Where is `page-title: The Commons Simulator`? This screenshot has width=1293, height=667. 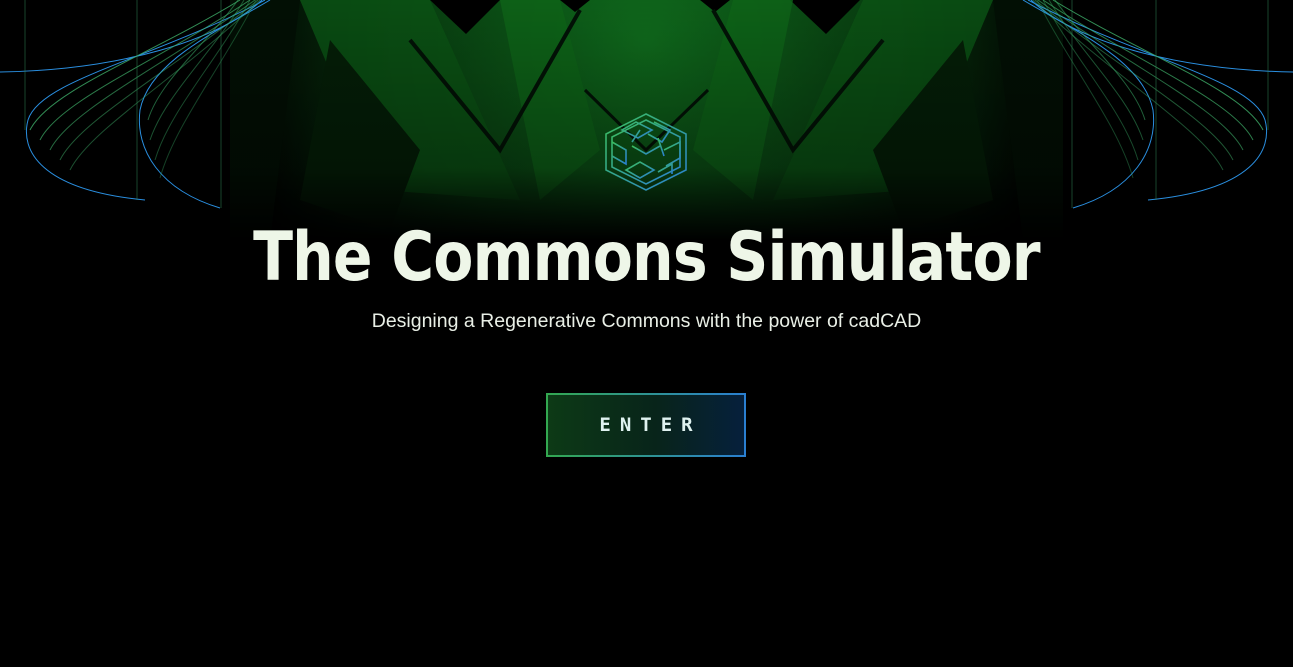
page-title: The Commons Simulator is located at coordinates (647, 257).